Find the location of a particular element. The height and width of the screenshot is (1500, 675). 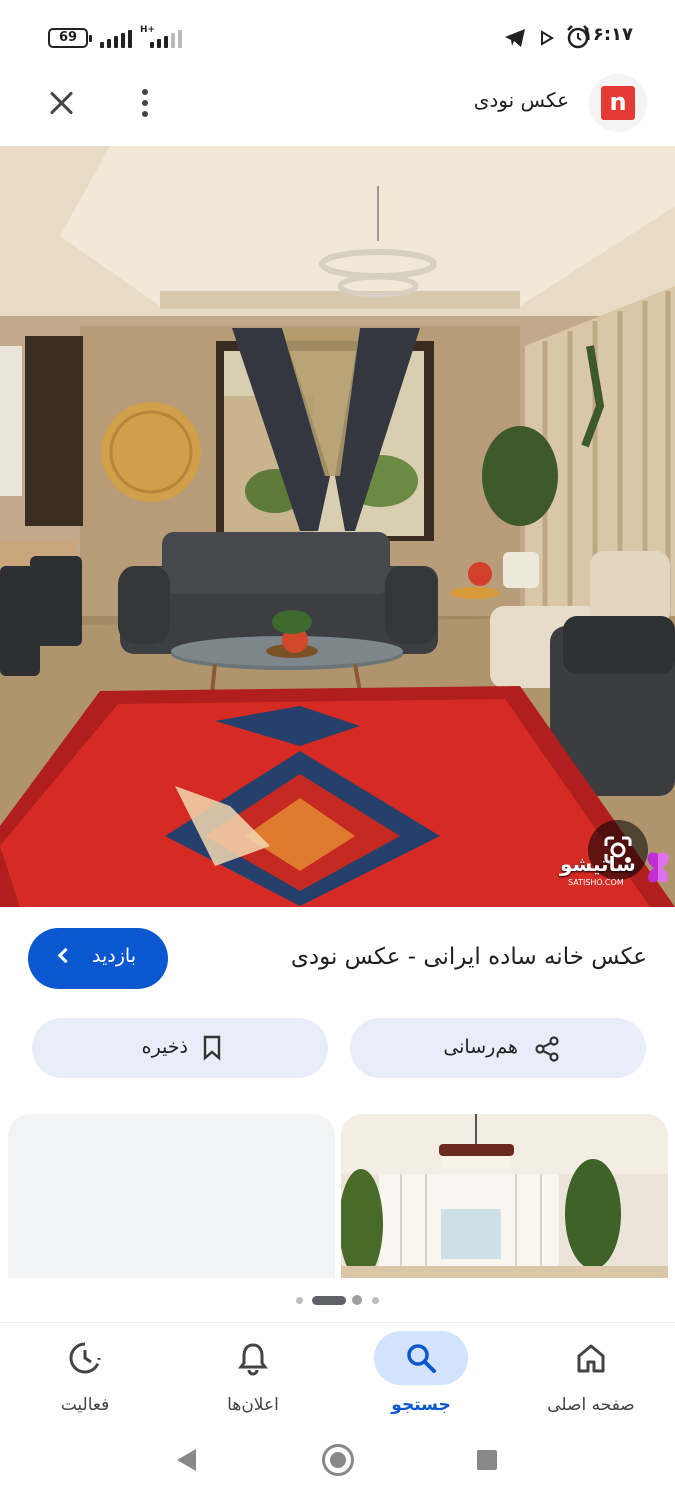

bookmark-icon is located at coordinates (212, 1048).